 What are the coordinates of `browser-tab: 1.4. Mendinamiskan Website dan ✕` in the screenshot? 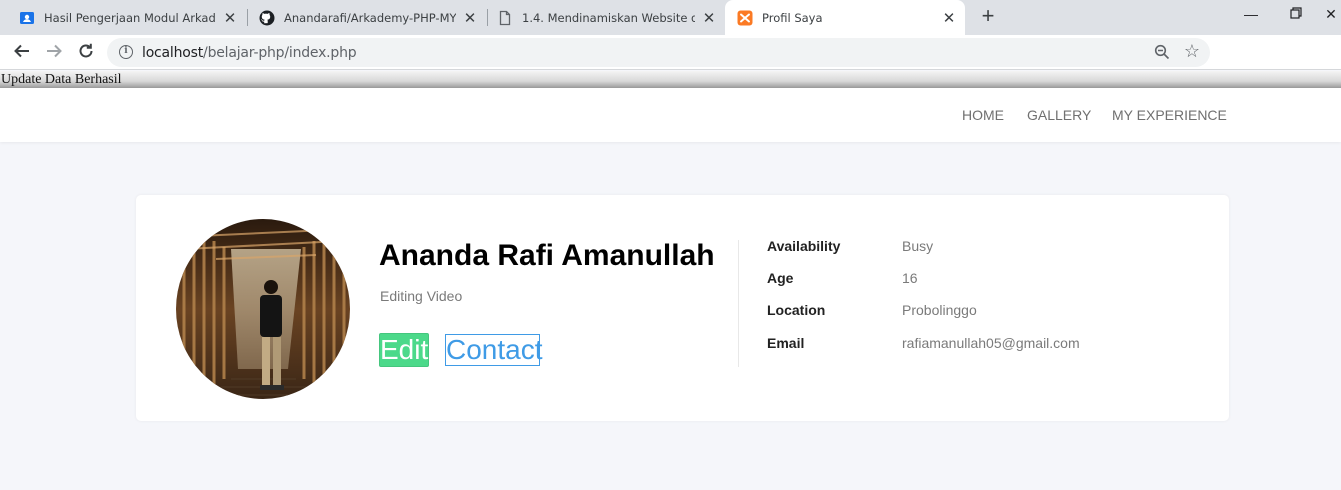 It's located at (601, 17).